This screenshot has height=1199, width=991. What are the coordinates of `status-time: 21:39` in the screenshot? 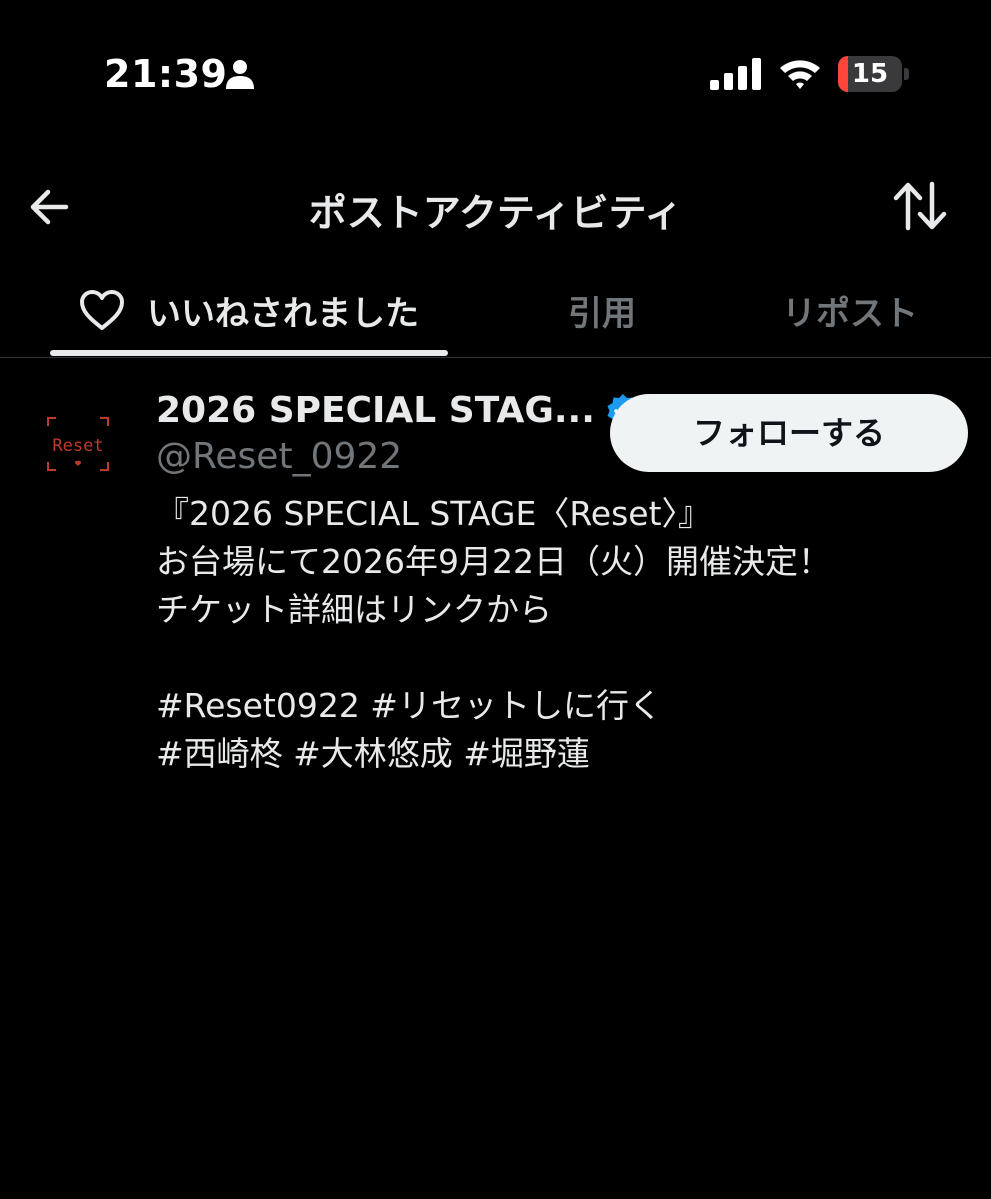 It's located at (166, 74).